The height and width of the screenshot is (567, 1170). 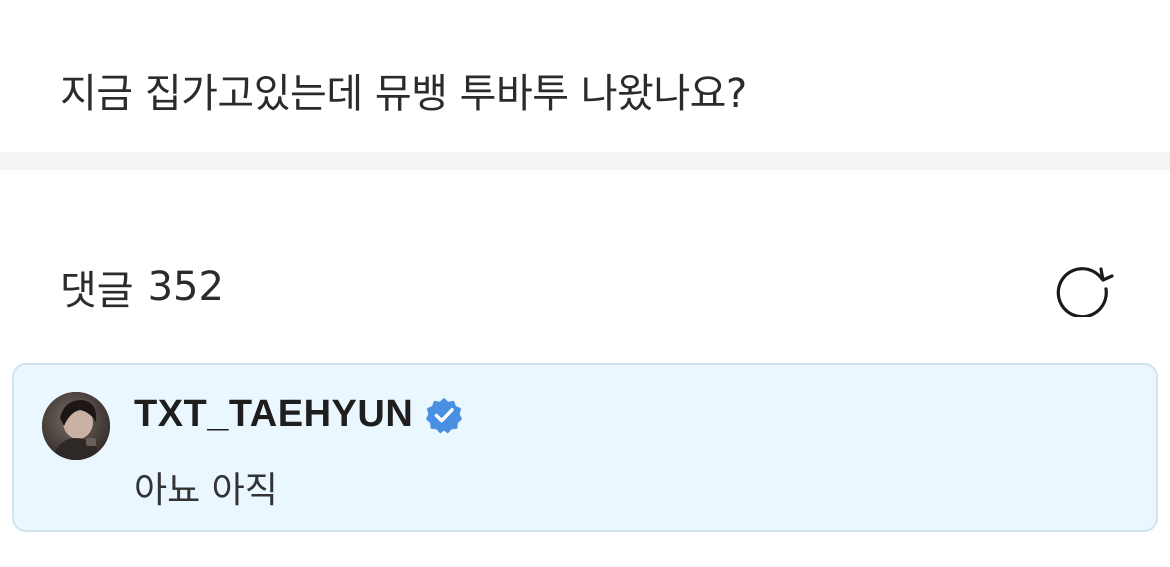 What do you see at coordinates (587, 287) in the screenshot?
I see `comments-header: 댓글 352` at bounding box center [587, 287].